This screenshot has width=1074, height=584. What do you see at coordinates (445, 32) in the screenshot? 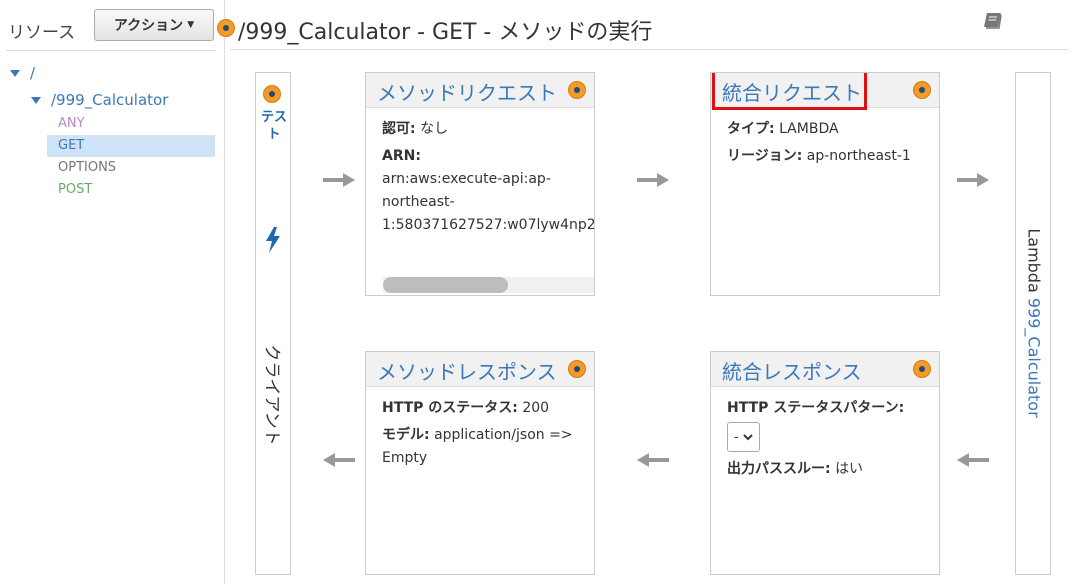
I see `page-title: /999_Calculator - GET - メソッドの実行` at bounding box center [445, 32].